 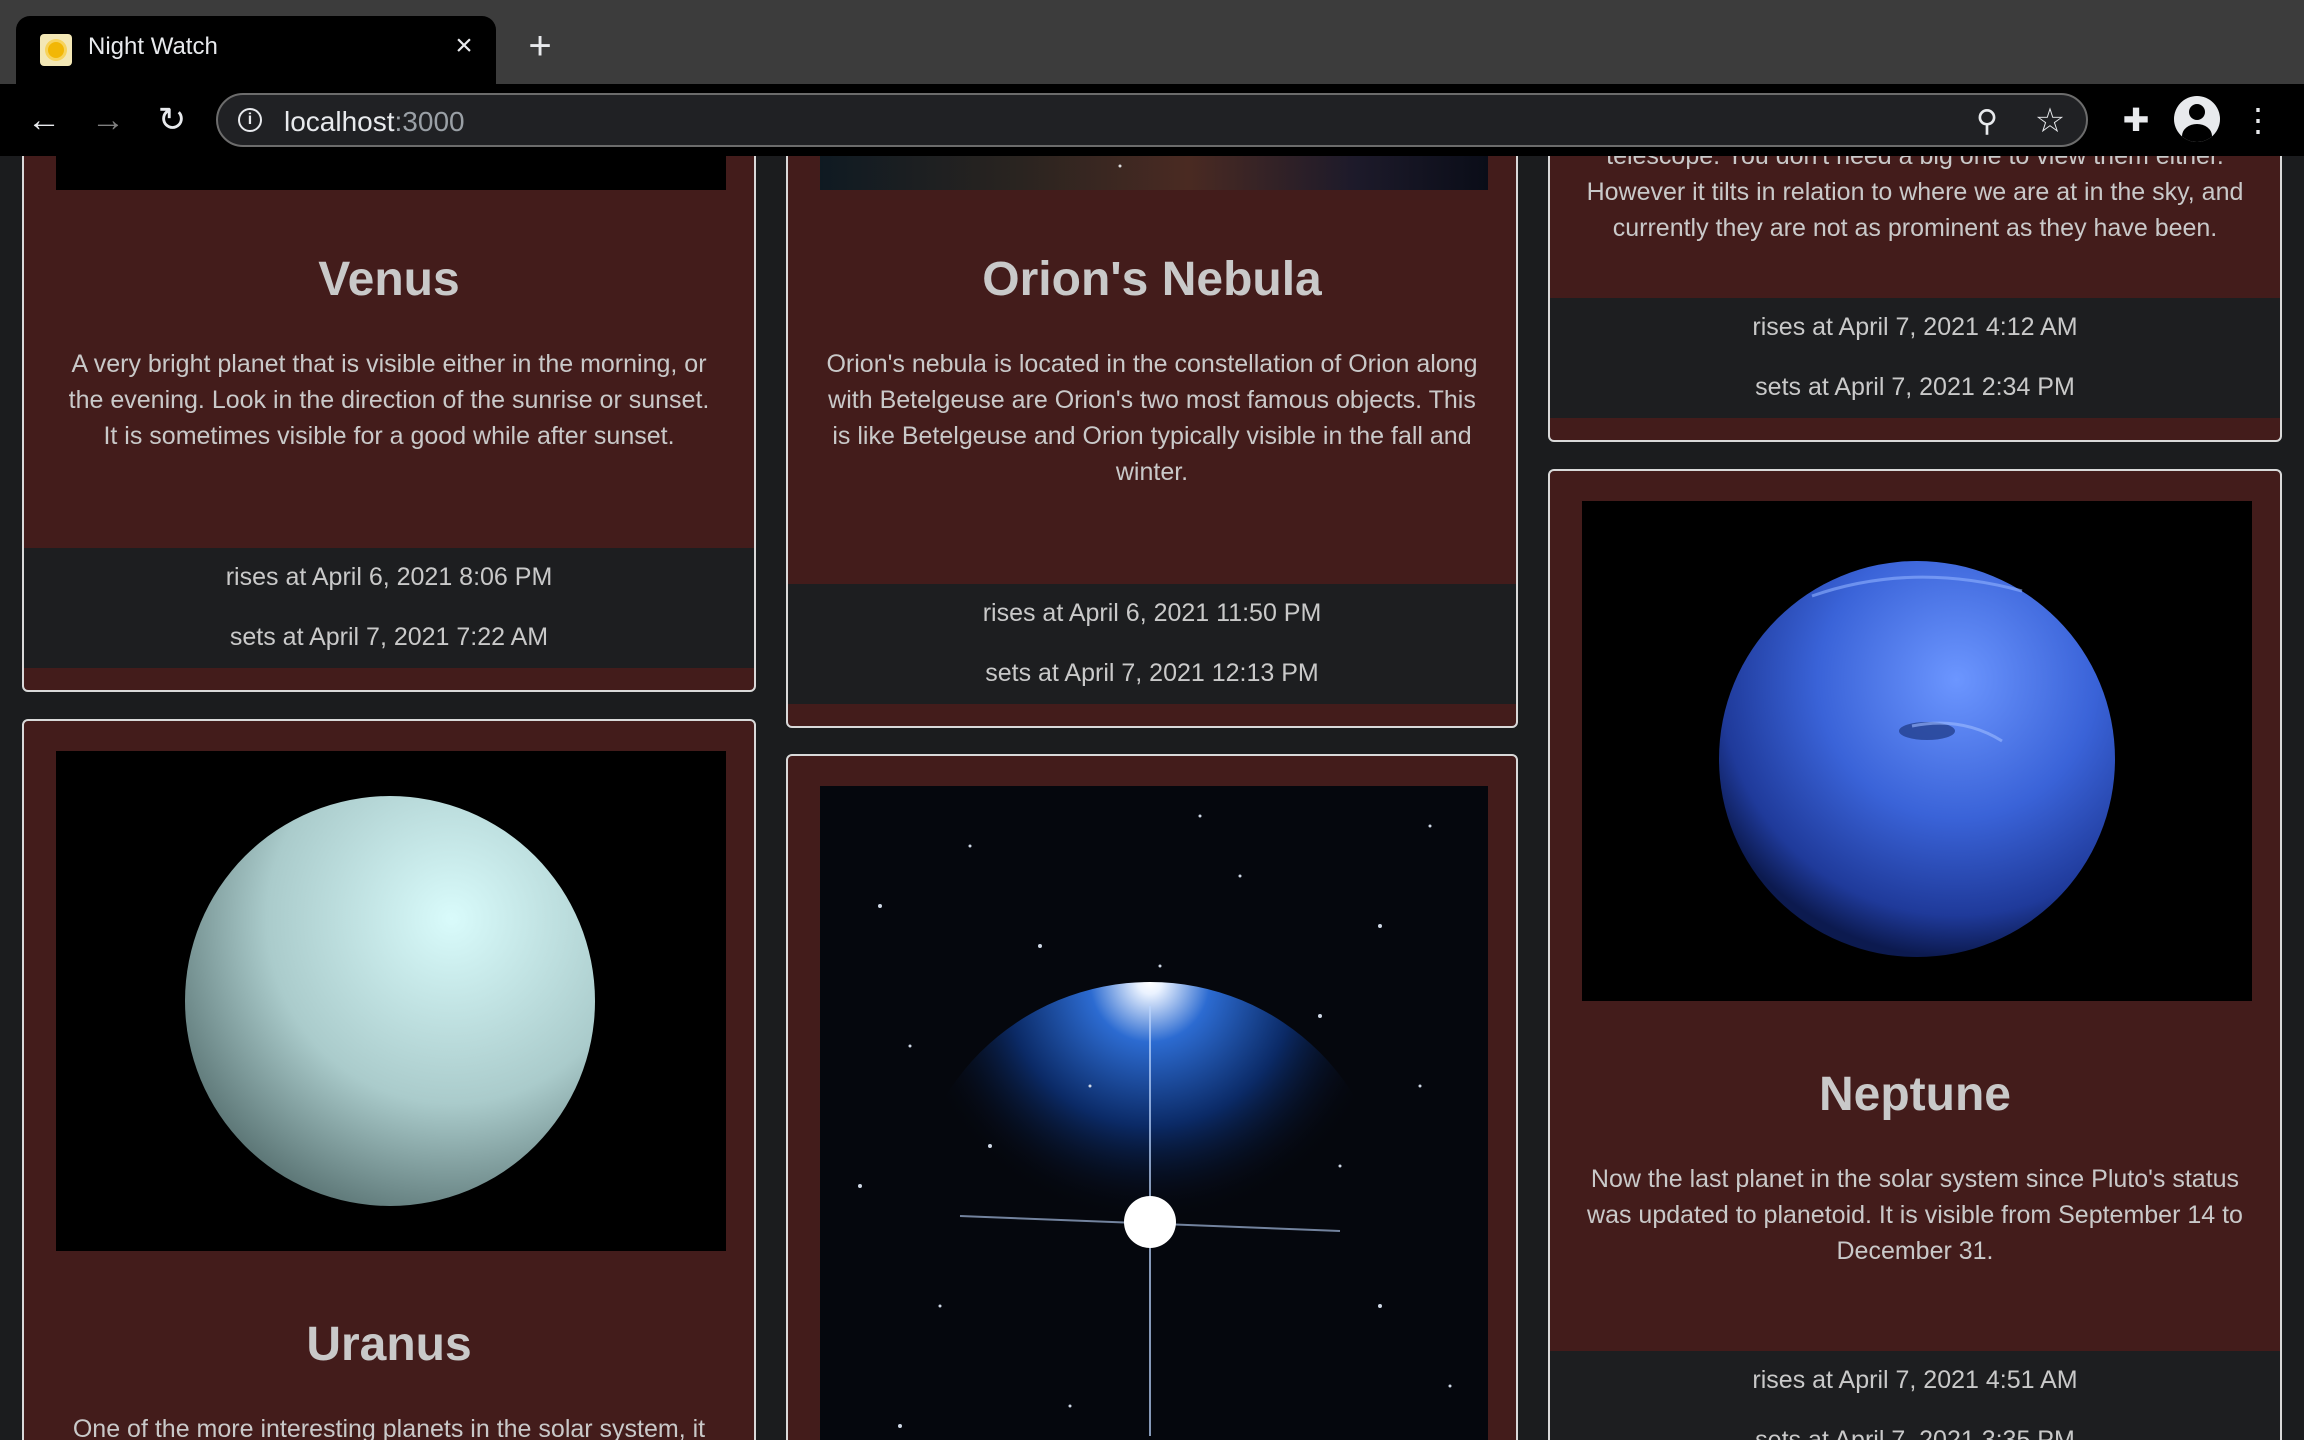 I want to click on sets-time: sets at April 7, 2021 3:35 PM, so click(x=1915, y=1433).